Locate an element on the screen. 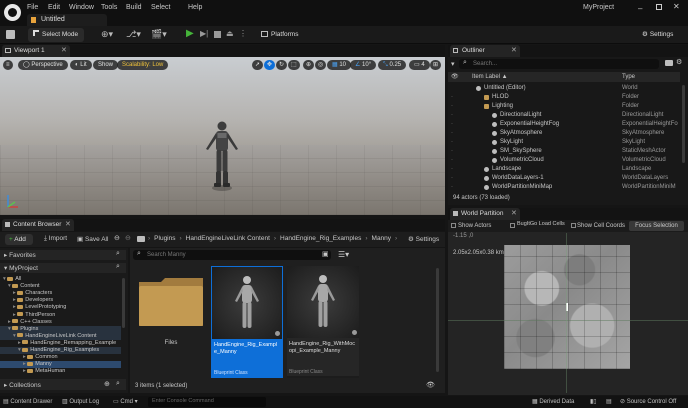 The height and width of the screenshot is (408, 688). outliner-row: · Landscape Landscape is located at coordinates (564, 169).